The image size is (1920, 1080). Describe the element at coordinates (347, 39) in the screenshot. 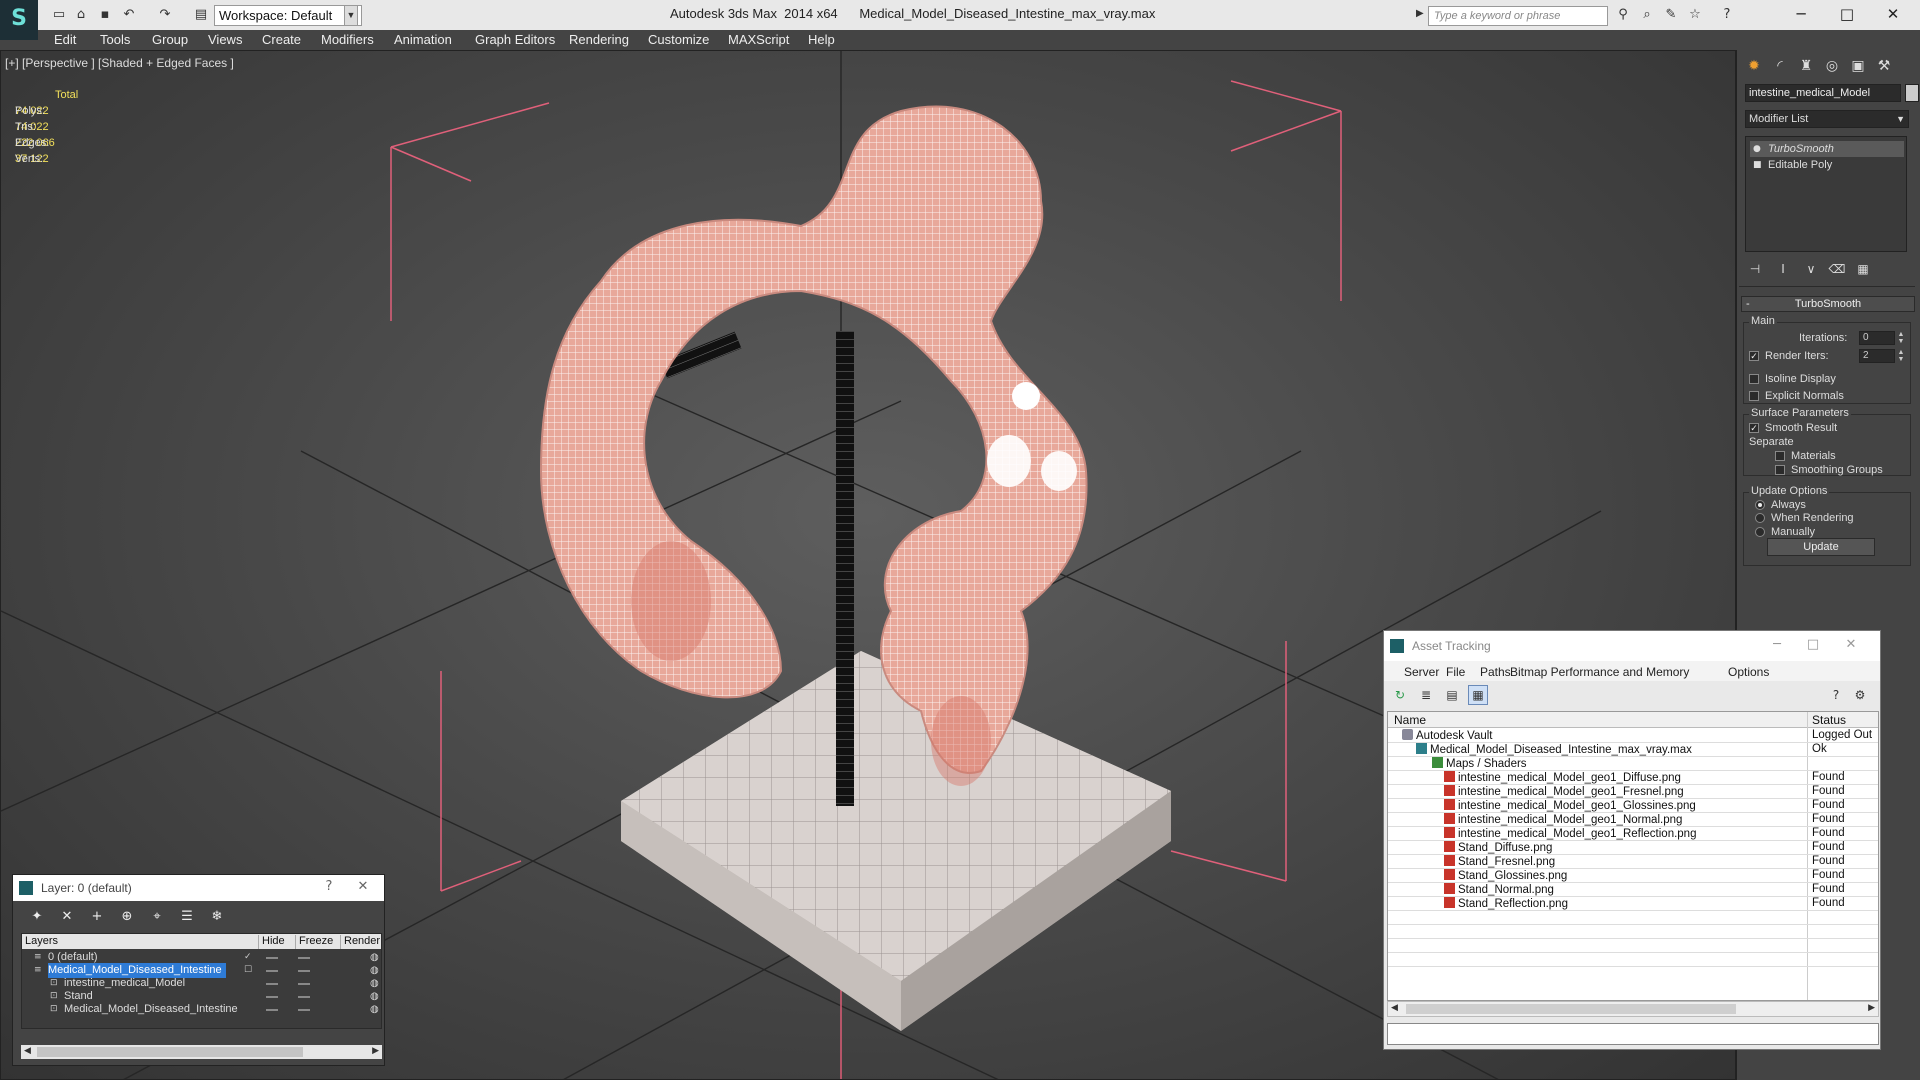

I see `menu-modifiers: Modifiers` at that location.